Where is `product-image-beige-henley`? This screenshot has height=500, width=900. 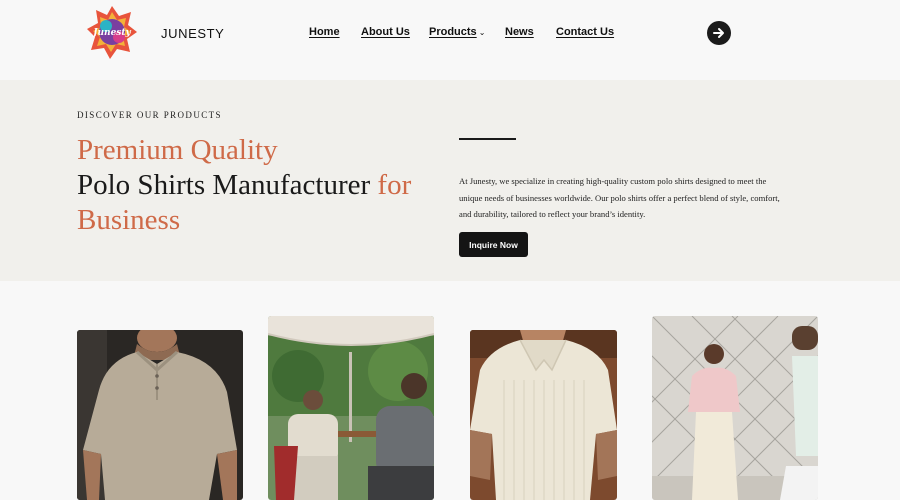 product-image-beige-henley is located at coordinates (160, 415).